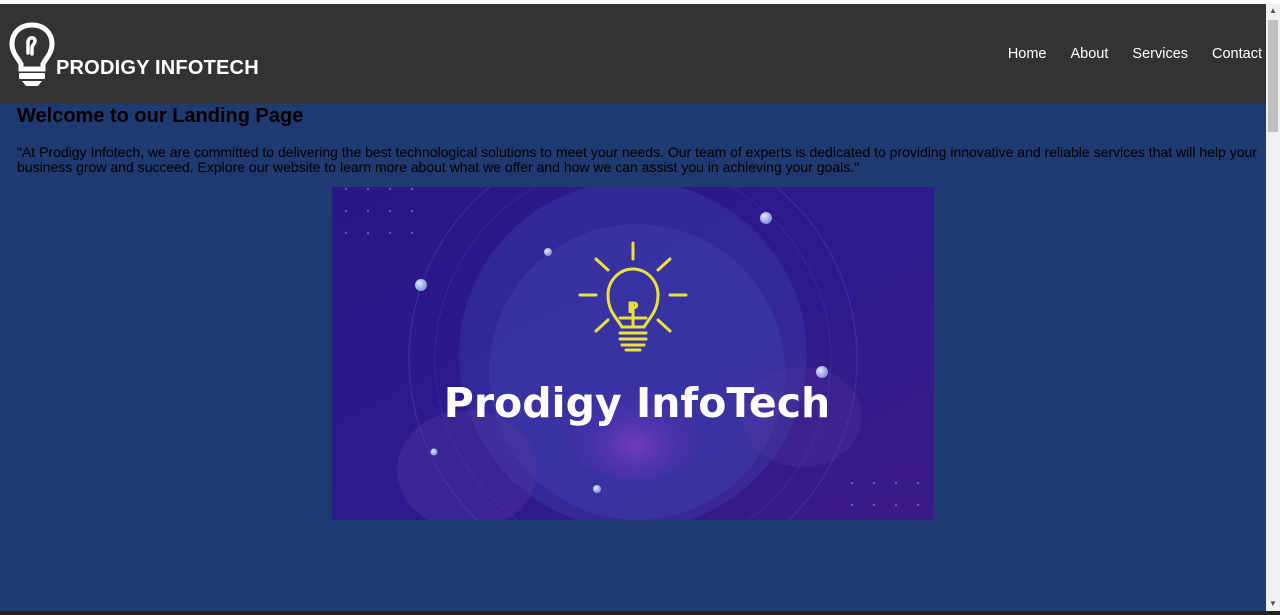 Image resolution: width=1280 pixels, height=615 pixels. What do you see at coordinates (32, 54) in the screenshot?
I see `lightbulb-icon` at bounding box center [32, 54].